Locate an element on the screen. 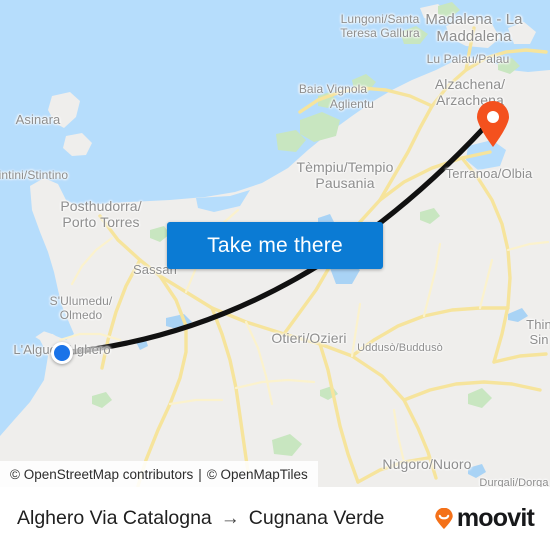  route-title: Alghero Via Catalogna → Cugnana Verde is located at coordinates (200, 518).